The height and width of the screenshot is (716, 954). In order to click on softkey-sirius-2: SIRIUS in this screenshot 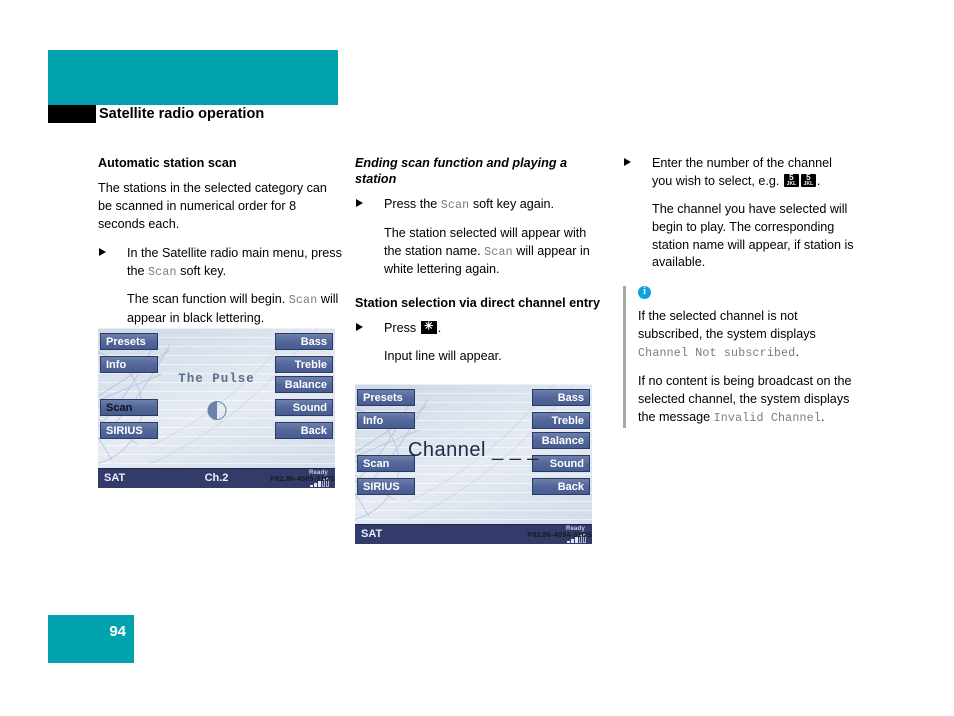, I will do `click(386, 486)`.